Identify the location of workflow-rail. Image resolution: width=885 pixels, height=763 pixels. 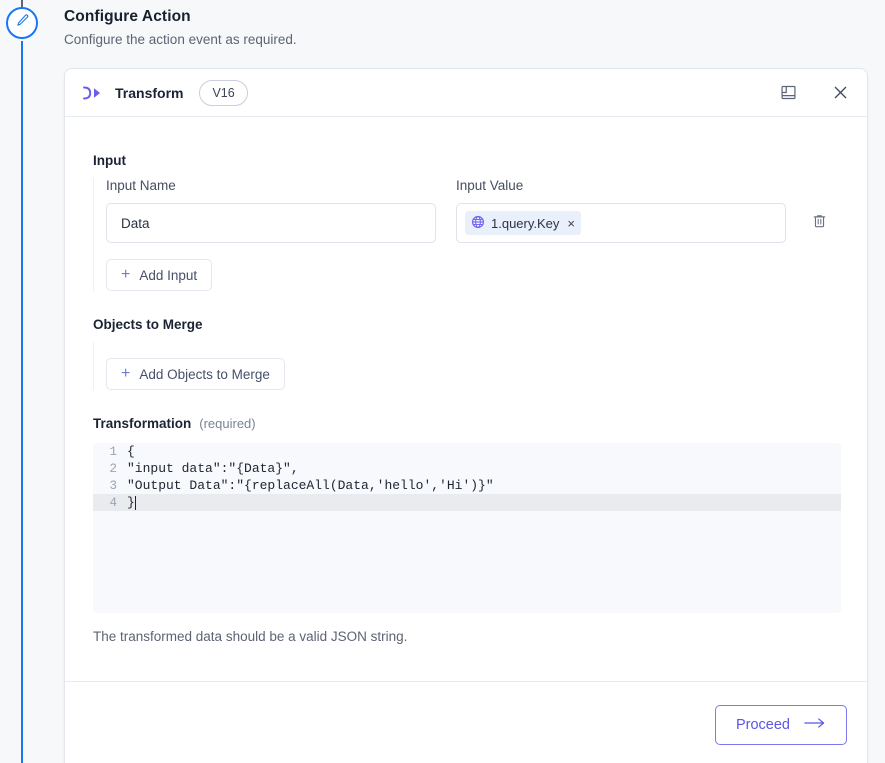
(22, 381).